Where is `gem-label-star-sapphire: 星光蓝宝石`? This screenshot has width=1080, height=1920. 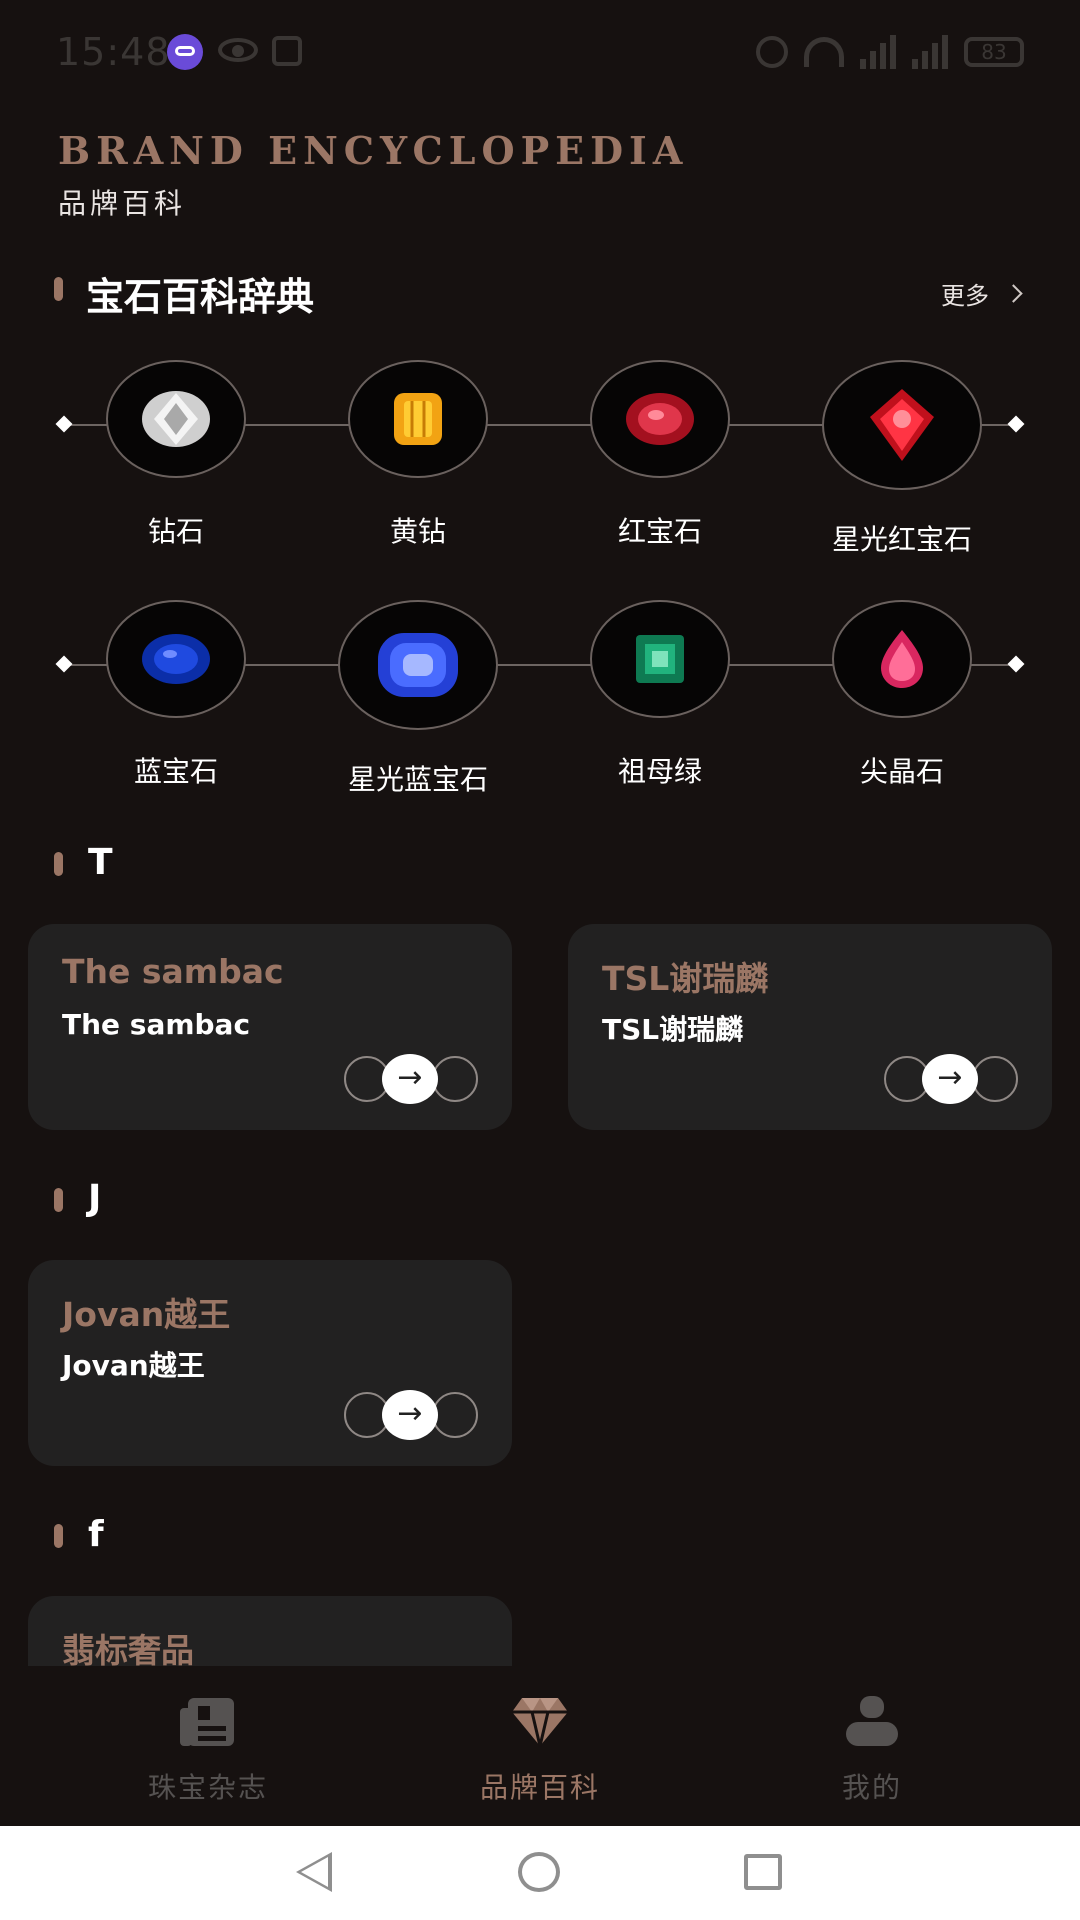
gem-label-star-sapphire: 星光蓝宝石 is located at coordinates (417, 779).